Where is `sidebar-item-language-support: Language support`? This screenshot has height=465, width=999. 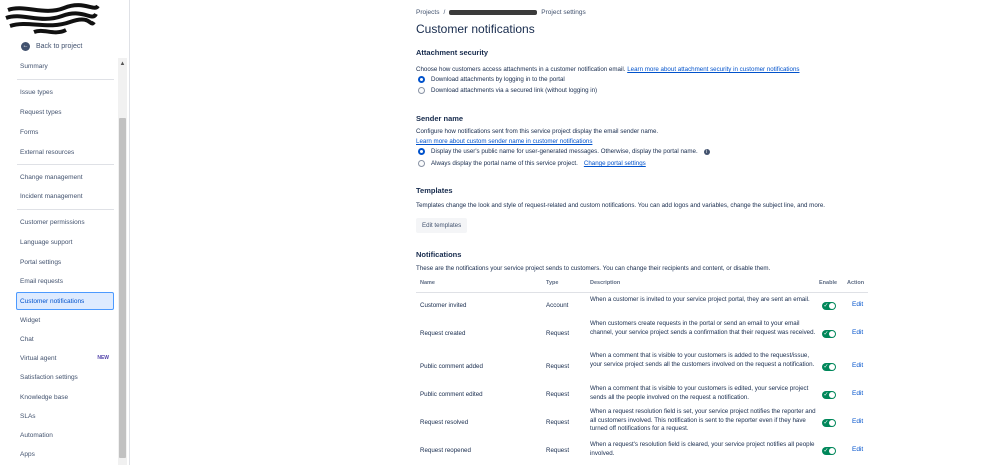
sidebar-item-language-support: Language support is located at coordinates (66, 242).